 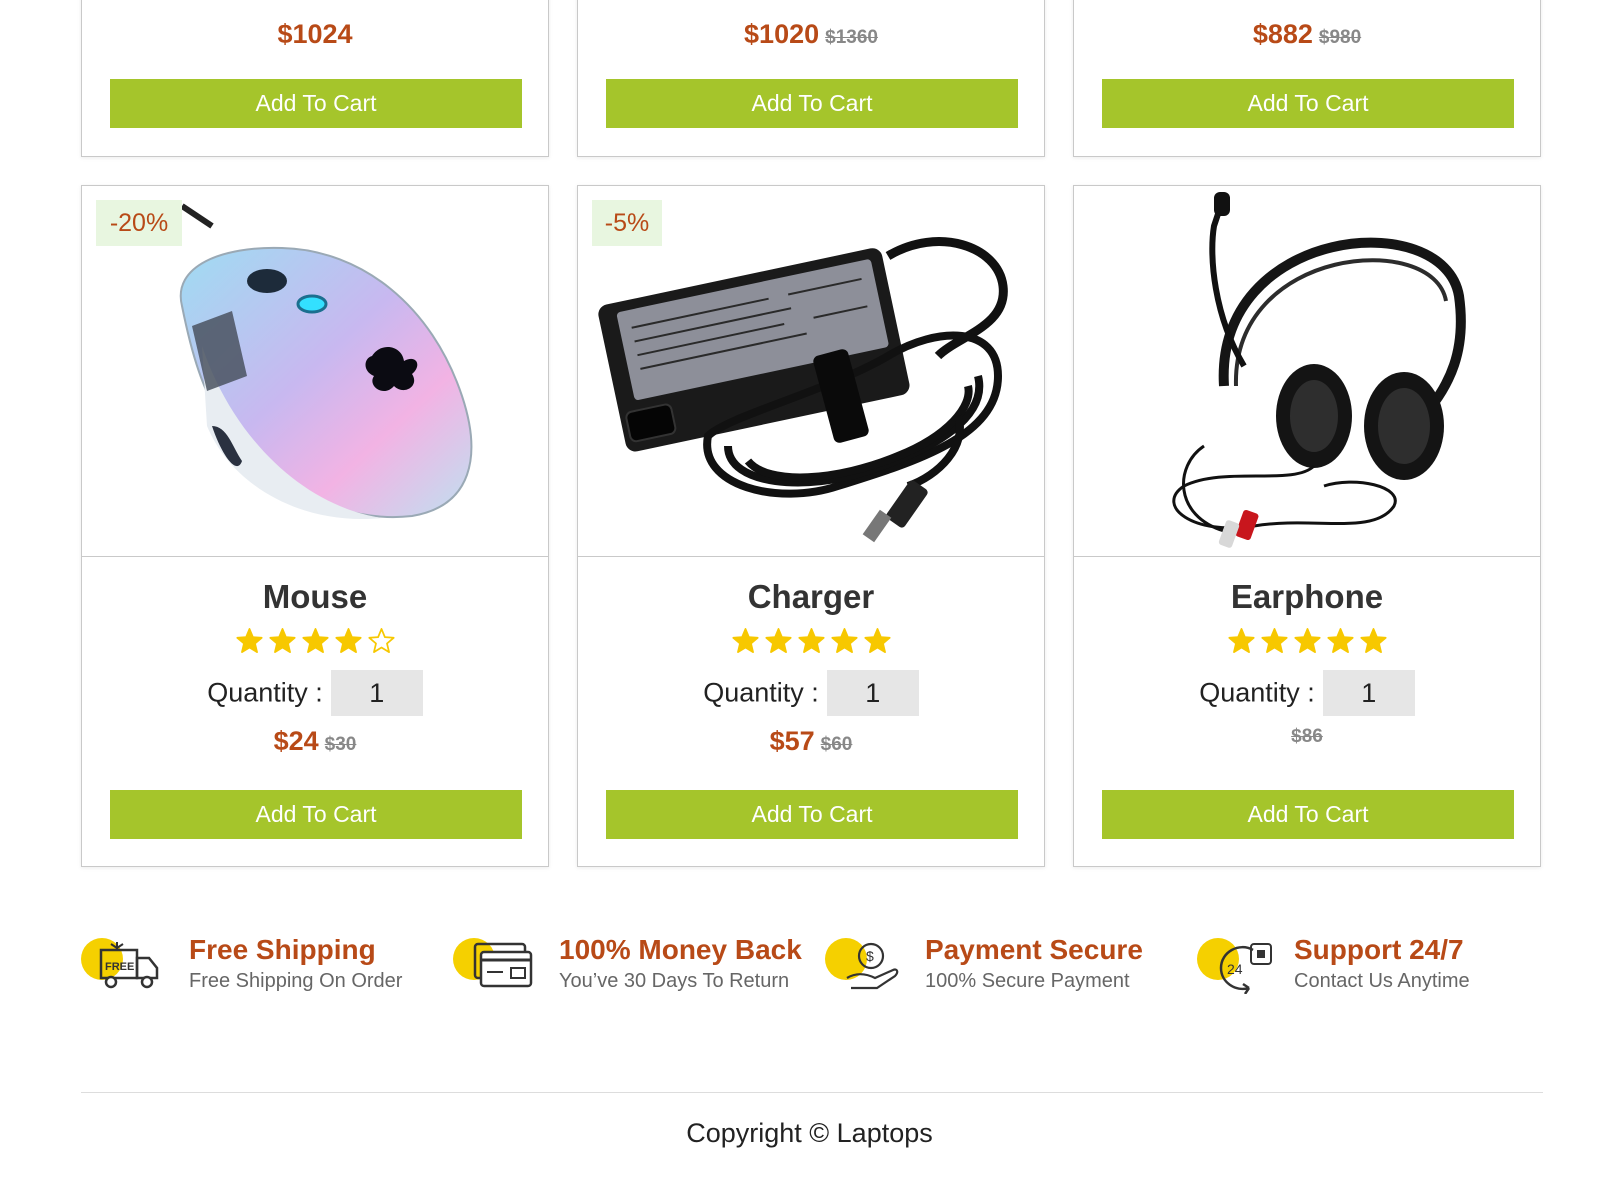 I want to click on support-24-7-icon: 24, so click(x=1245, y=968).